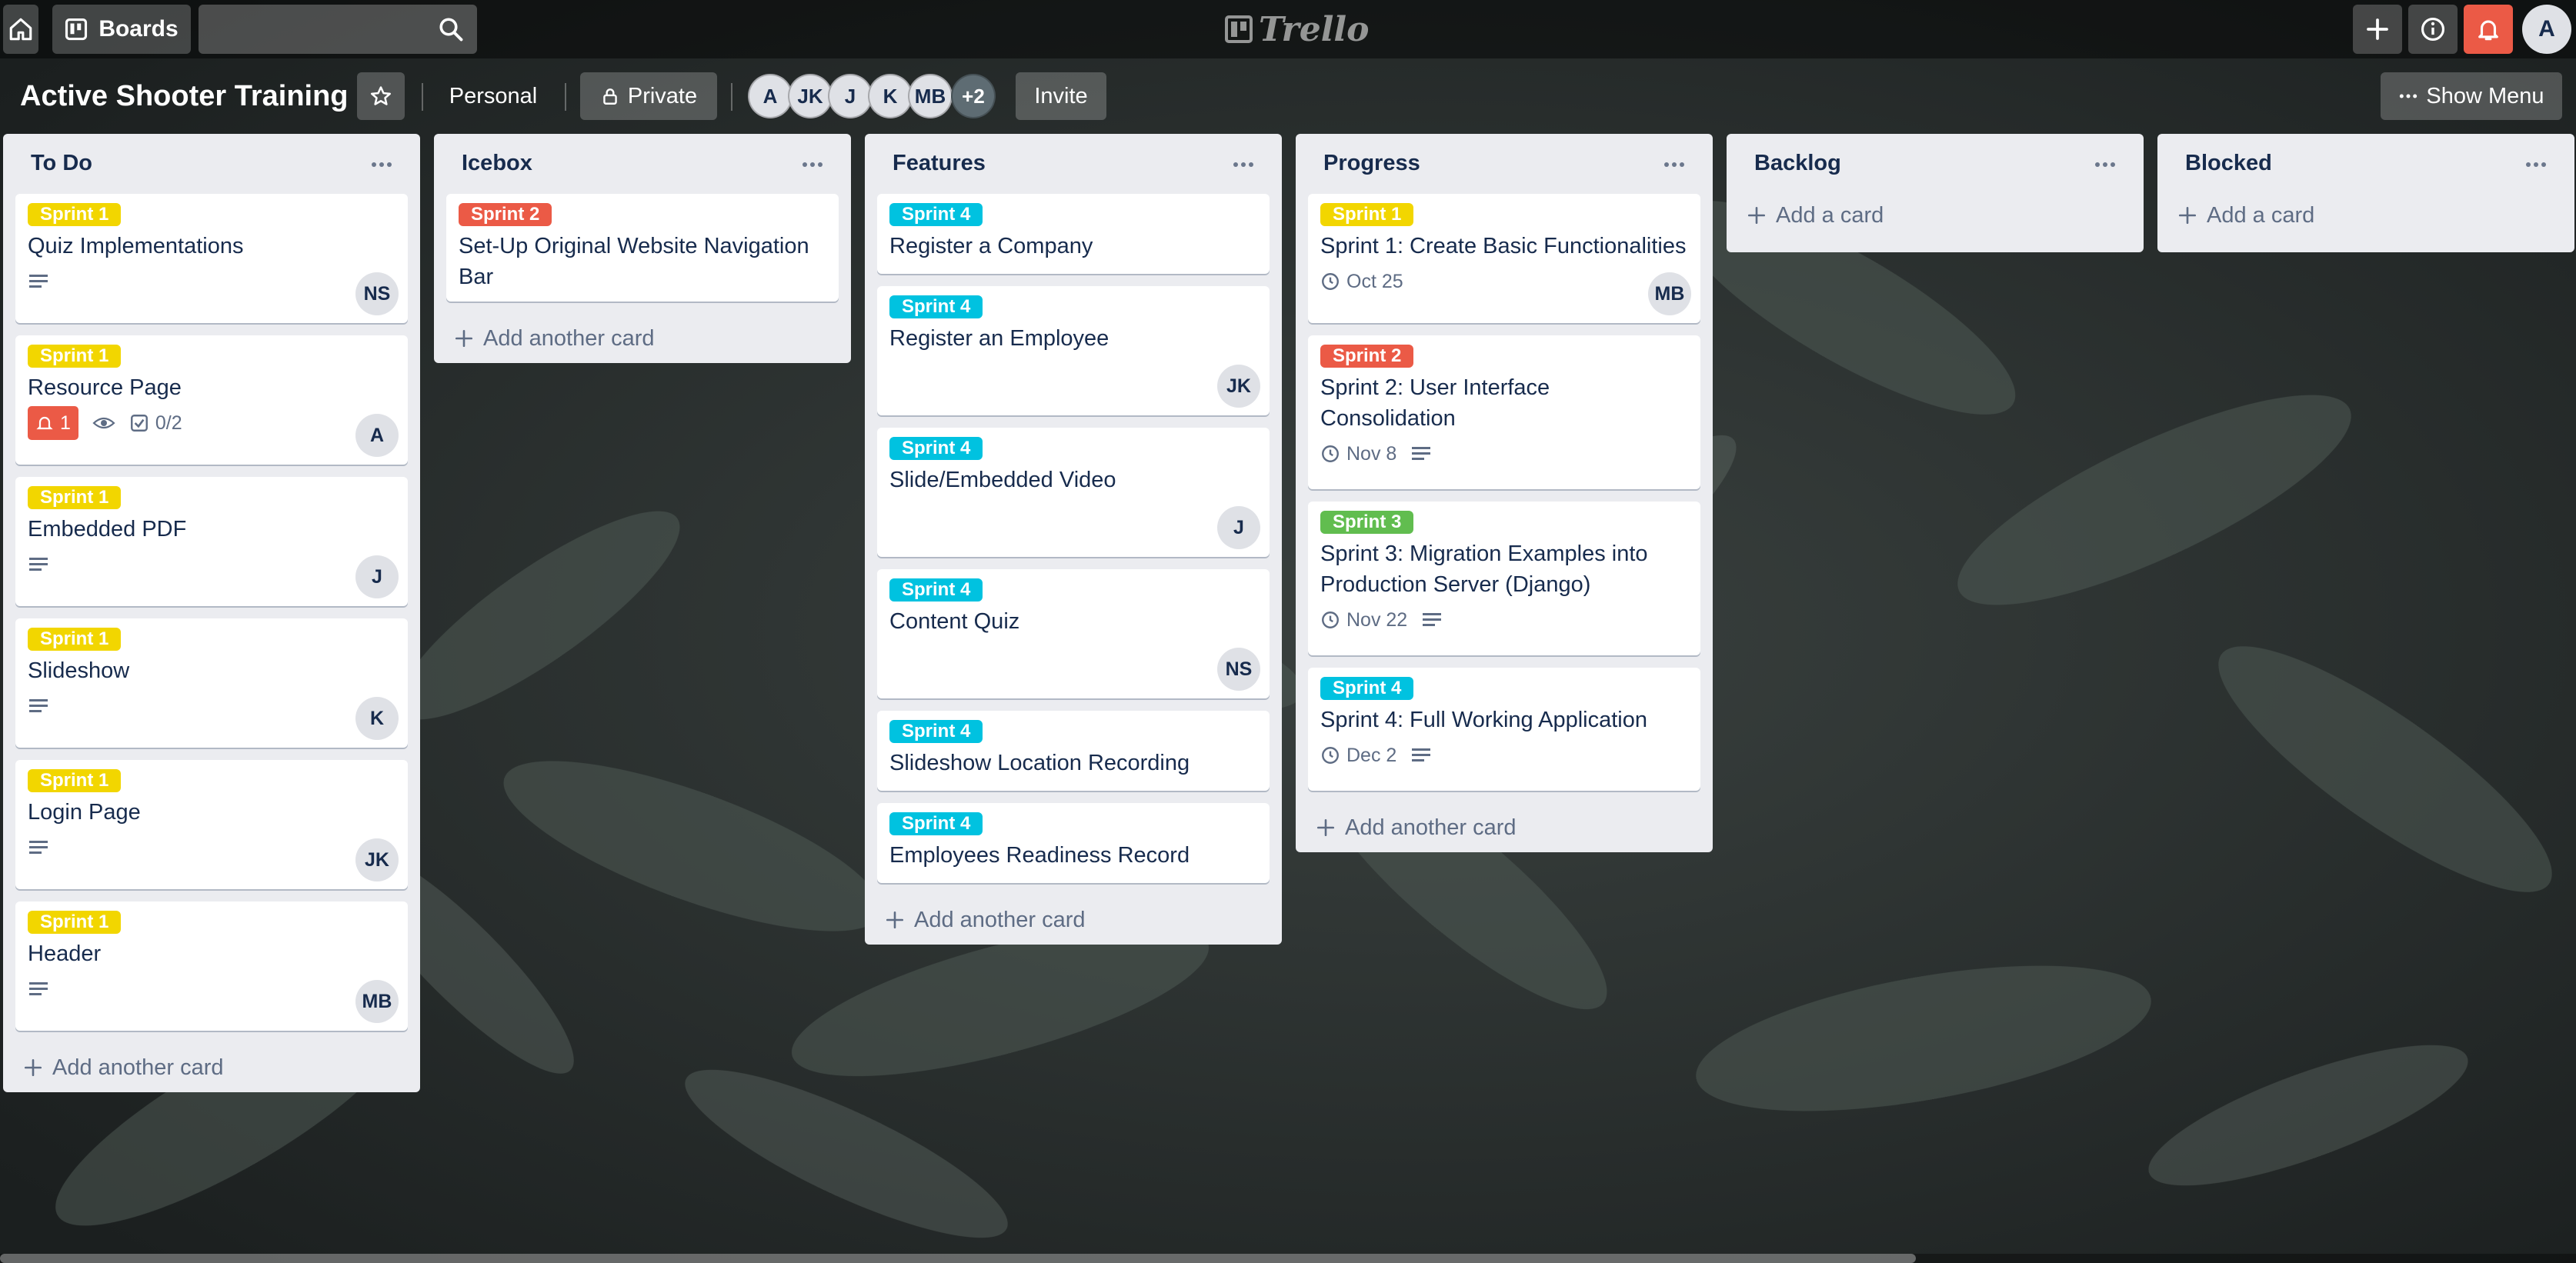 The width and height of the screenshot is (2576, 1263). I want to click on card-member-avatar: K, so click(377, 719).